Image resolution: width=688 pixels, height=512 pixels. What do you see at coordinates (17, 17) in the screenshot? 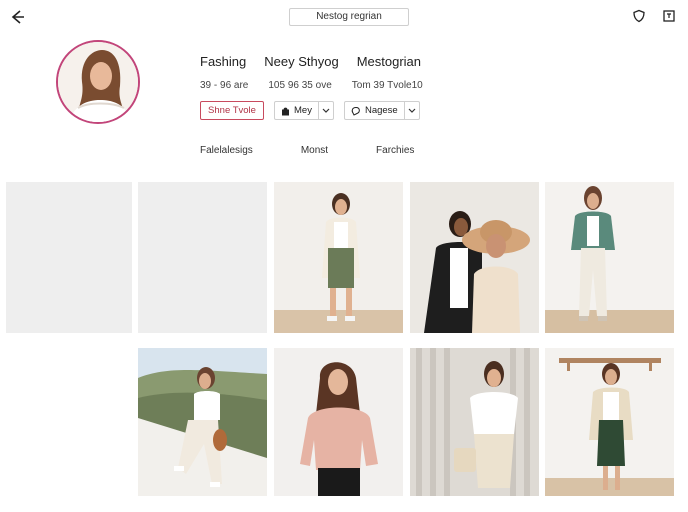
I see `back-arrow-icon` at bounding box center [17, 17].